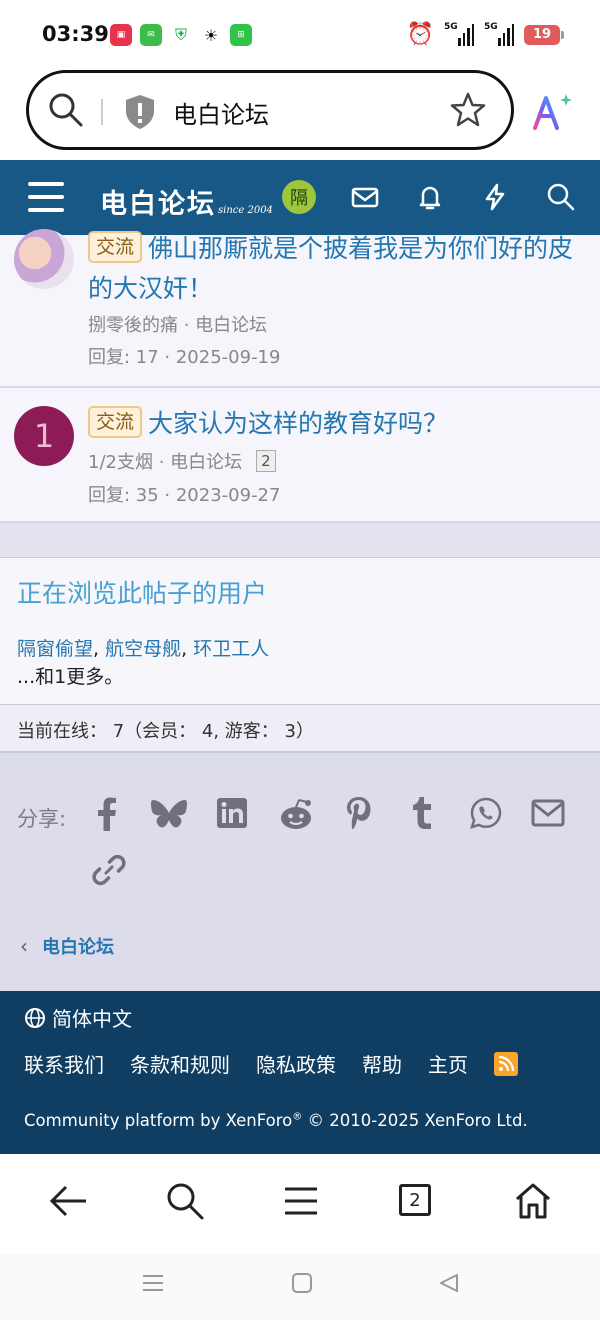  Describe the element at coordinates (109, 870) in the screenshot. I see `link-icon` at that location.